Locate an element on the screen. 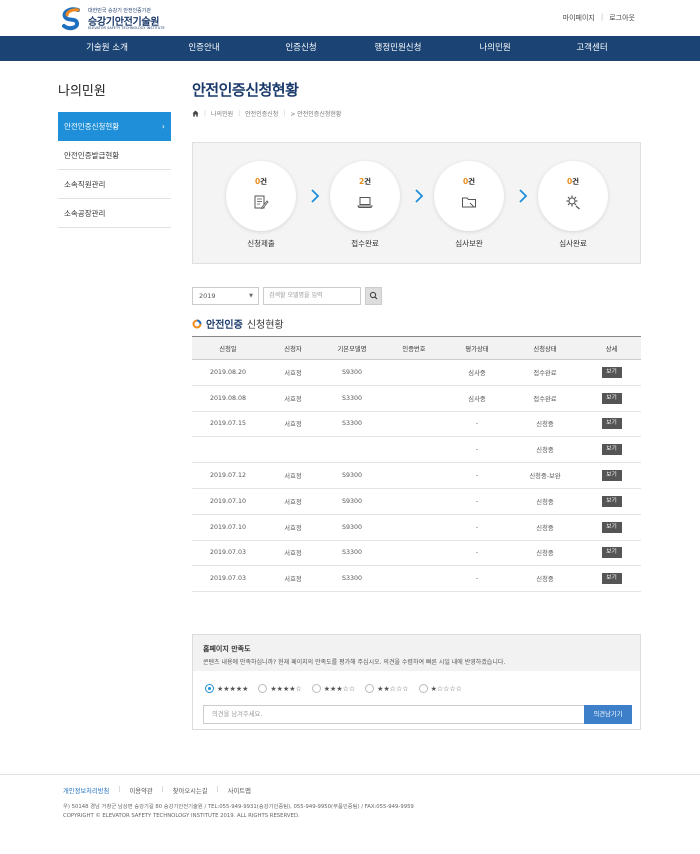  table-header-row: 신청일 신청자 기본모델명 인증번호 평가상태 신청상태 상세 is located at coordinates (416, 348).